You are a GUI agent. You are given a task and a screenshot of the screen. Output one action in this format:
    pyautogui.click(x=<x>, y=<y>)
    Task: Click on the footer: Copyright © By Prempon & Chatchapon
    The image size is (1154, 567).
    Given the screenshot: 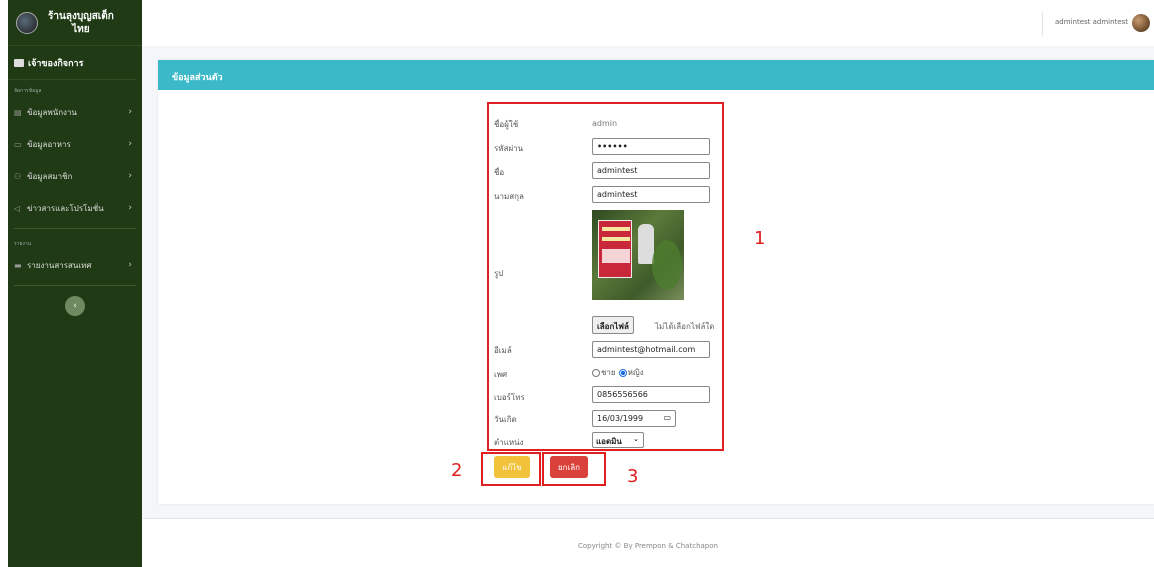 What is the action you would take?
    pyautogui.click(x=648, y=542)
    